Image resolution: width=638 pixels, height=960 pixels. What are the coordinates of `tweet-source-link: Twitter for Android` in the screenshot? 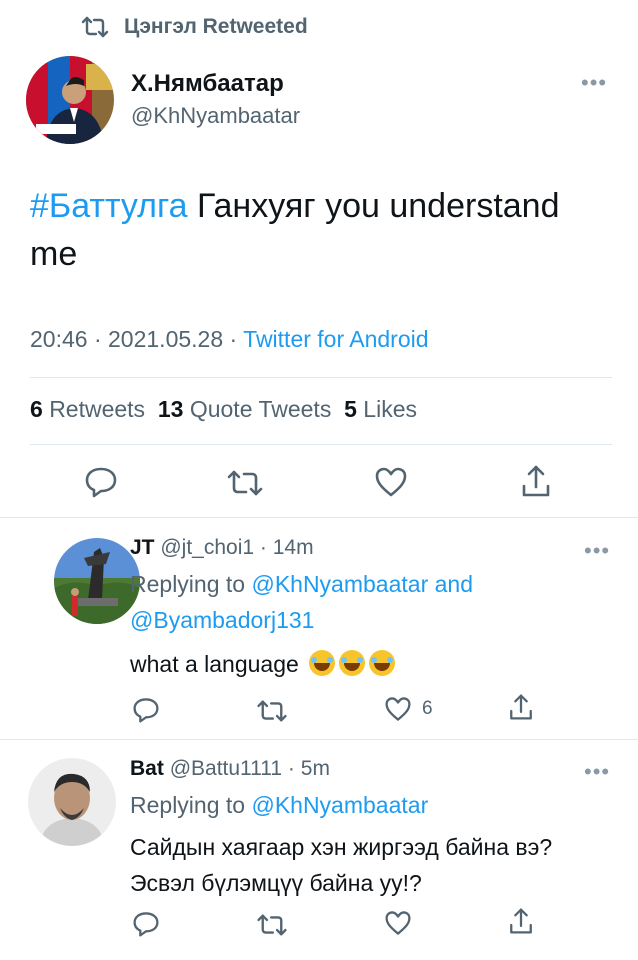 It's located at (335, 339).